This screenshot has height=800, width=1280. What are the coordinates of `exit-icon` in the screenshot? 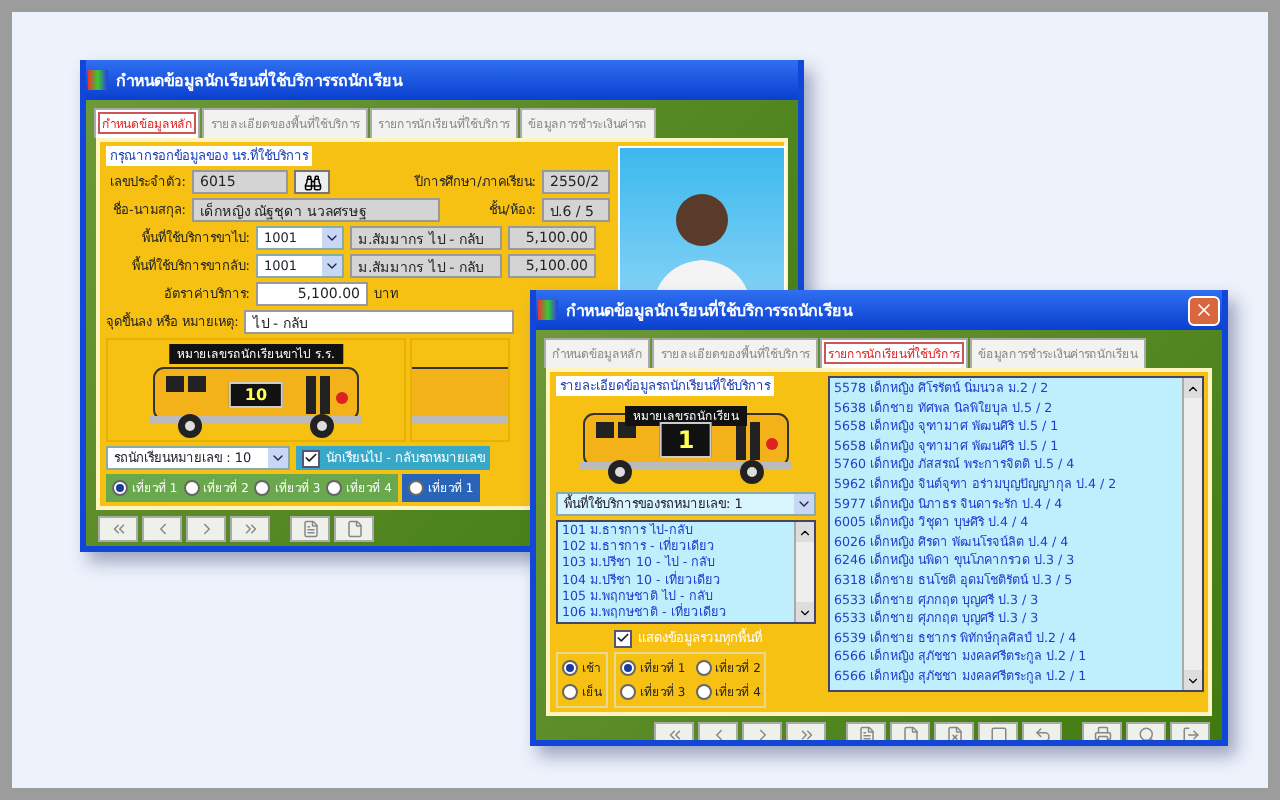 It's located at (1190, 733).